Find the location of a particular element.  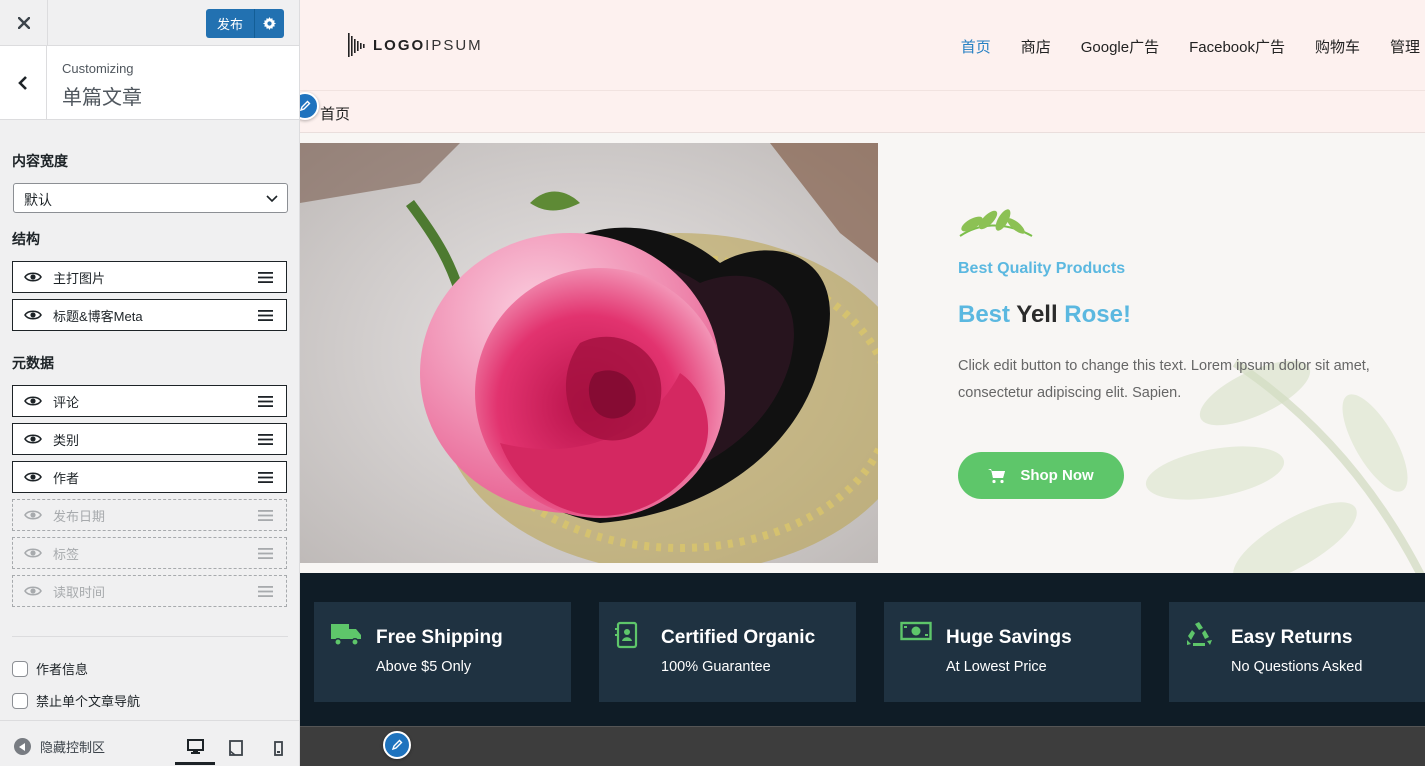

tablet-icon is located at coordinates (236, 748).